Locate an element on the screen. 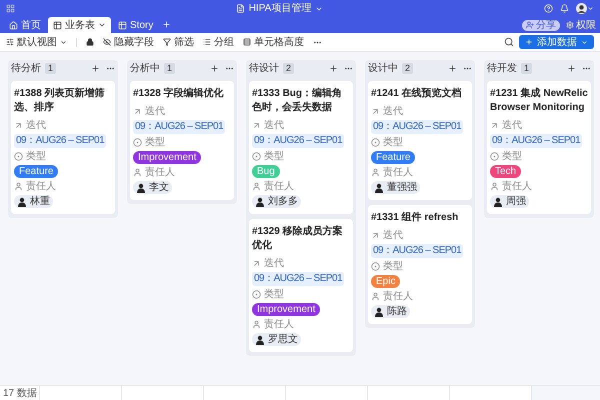 The height and width of the screenshot is (400, 600). task-card: #1388 列表页新增筛选、排序 迭代 09：AUG26 – SEP01 类型 Feature 责任人 林重 is located at coordinates (63, 147).